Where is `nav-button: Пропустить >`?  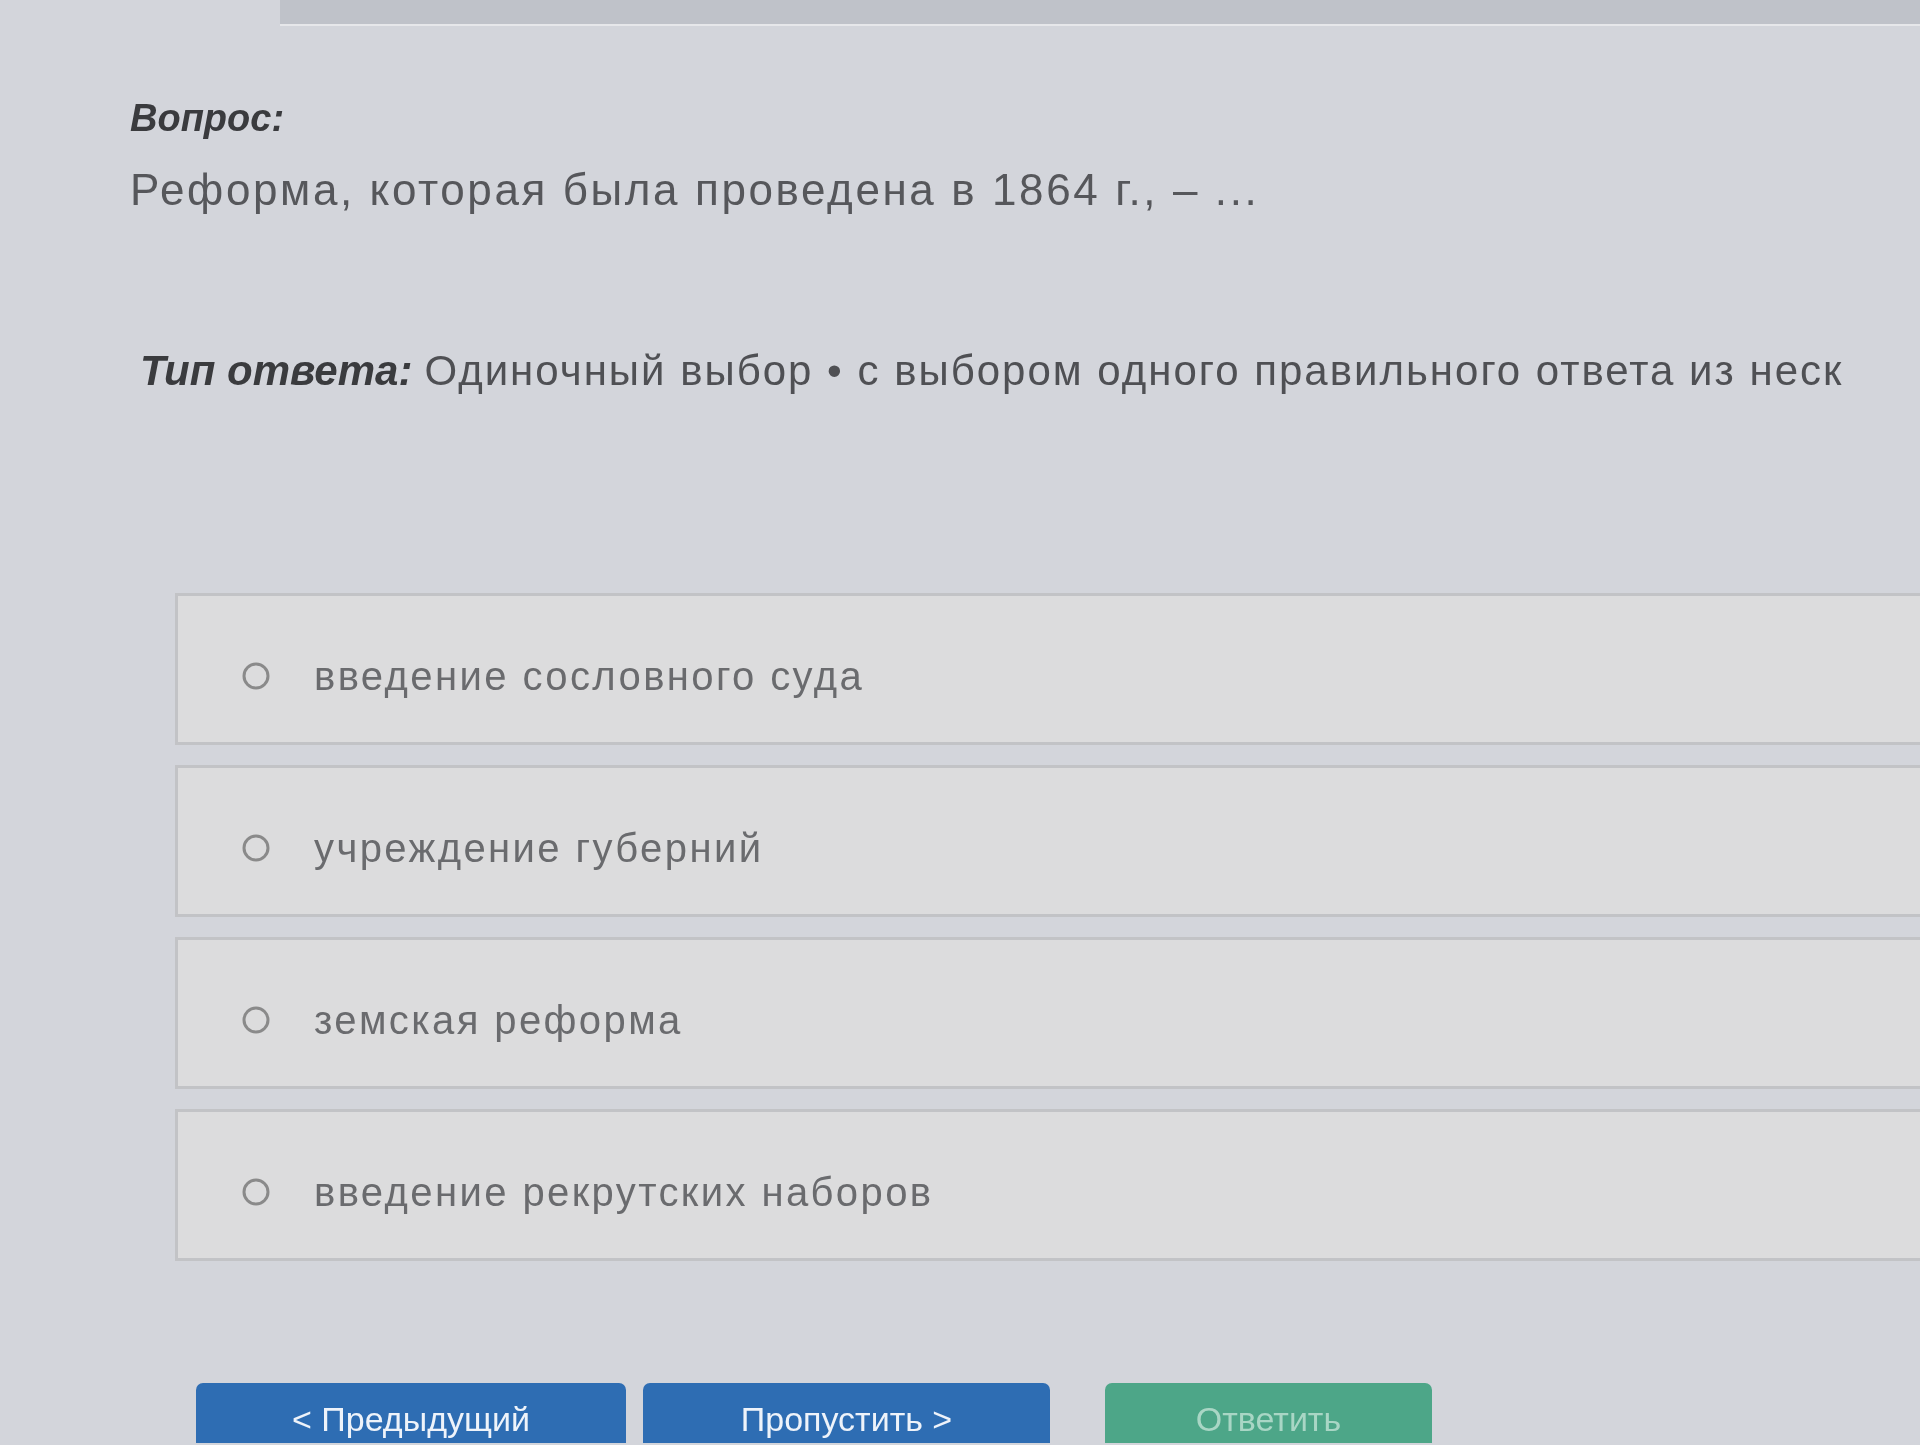 nav-button: Пропустить > is located at coordinates (846, 1413).